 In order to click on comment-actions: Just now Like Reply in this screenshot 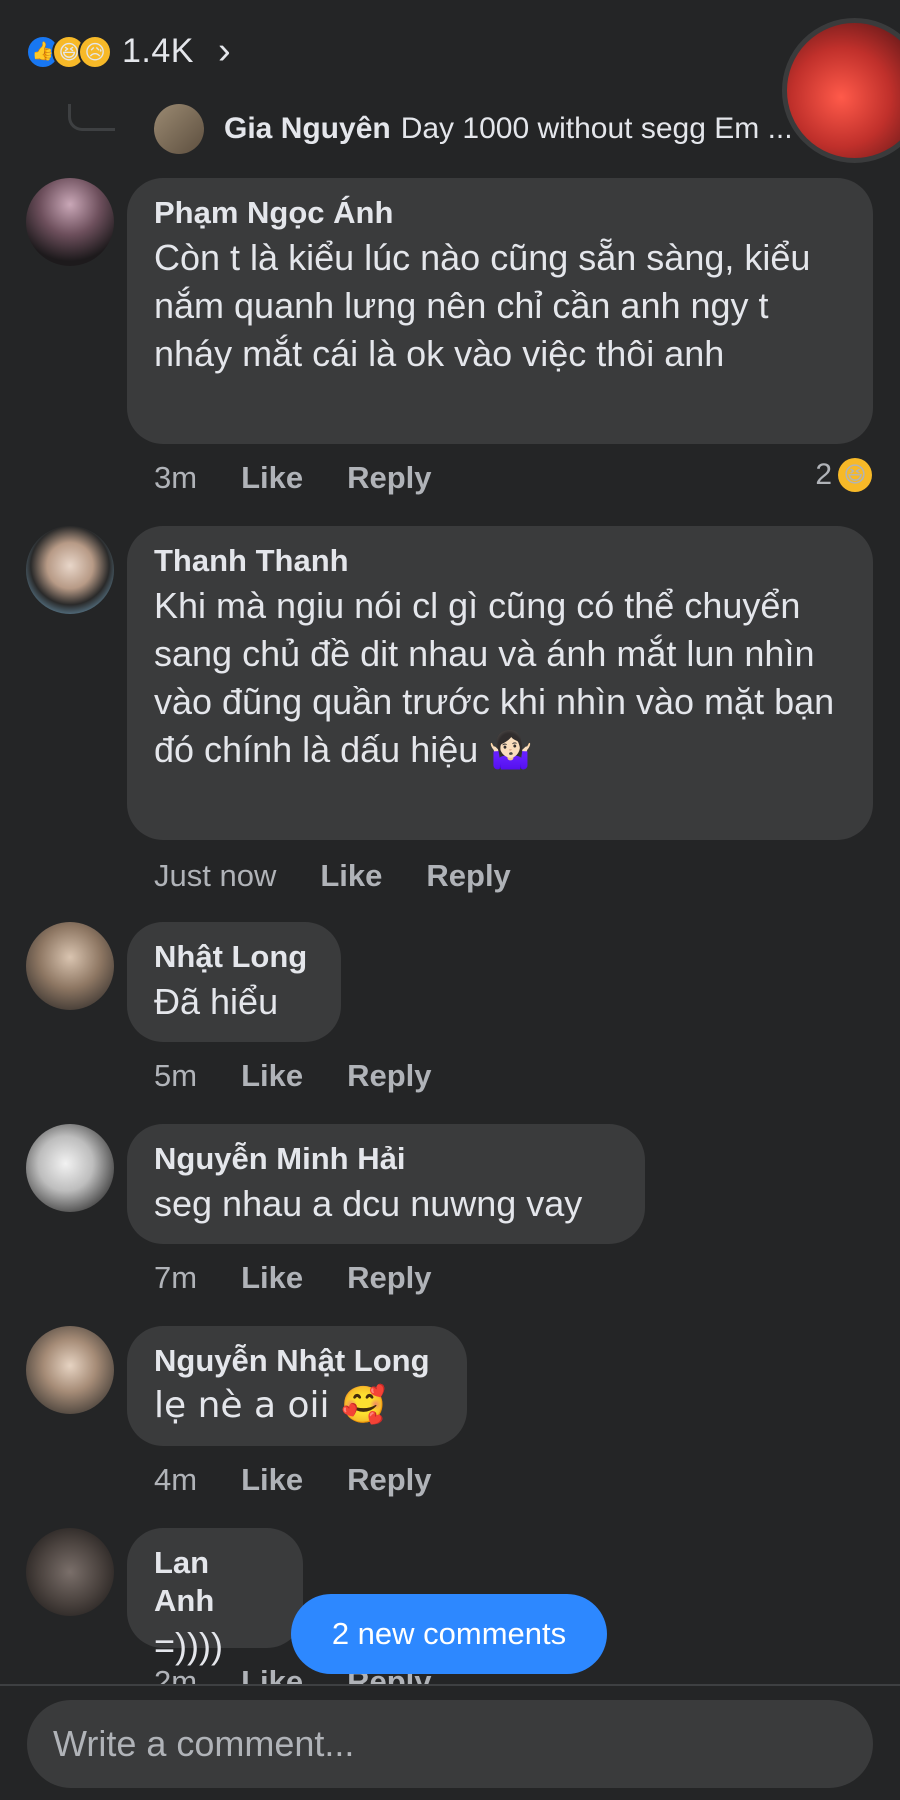, I will do `click(332, 876)`.